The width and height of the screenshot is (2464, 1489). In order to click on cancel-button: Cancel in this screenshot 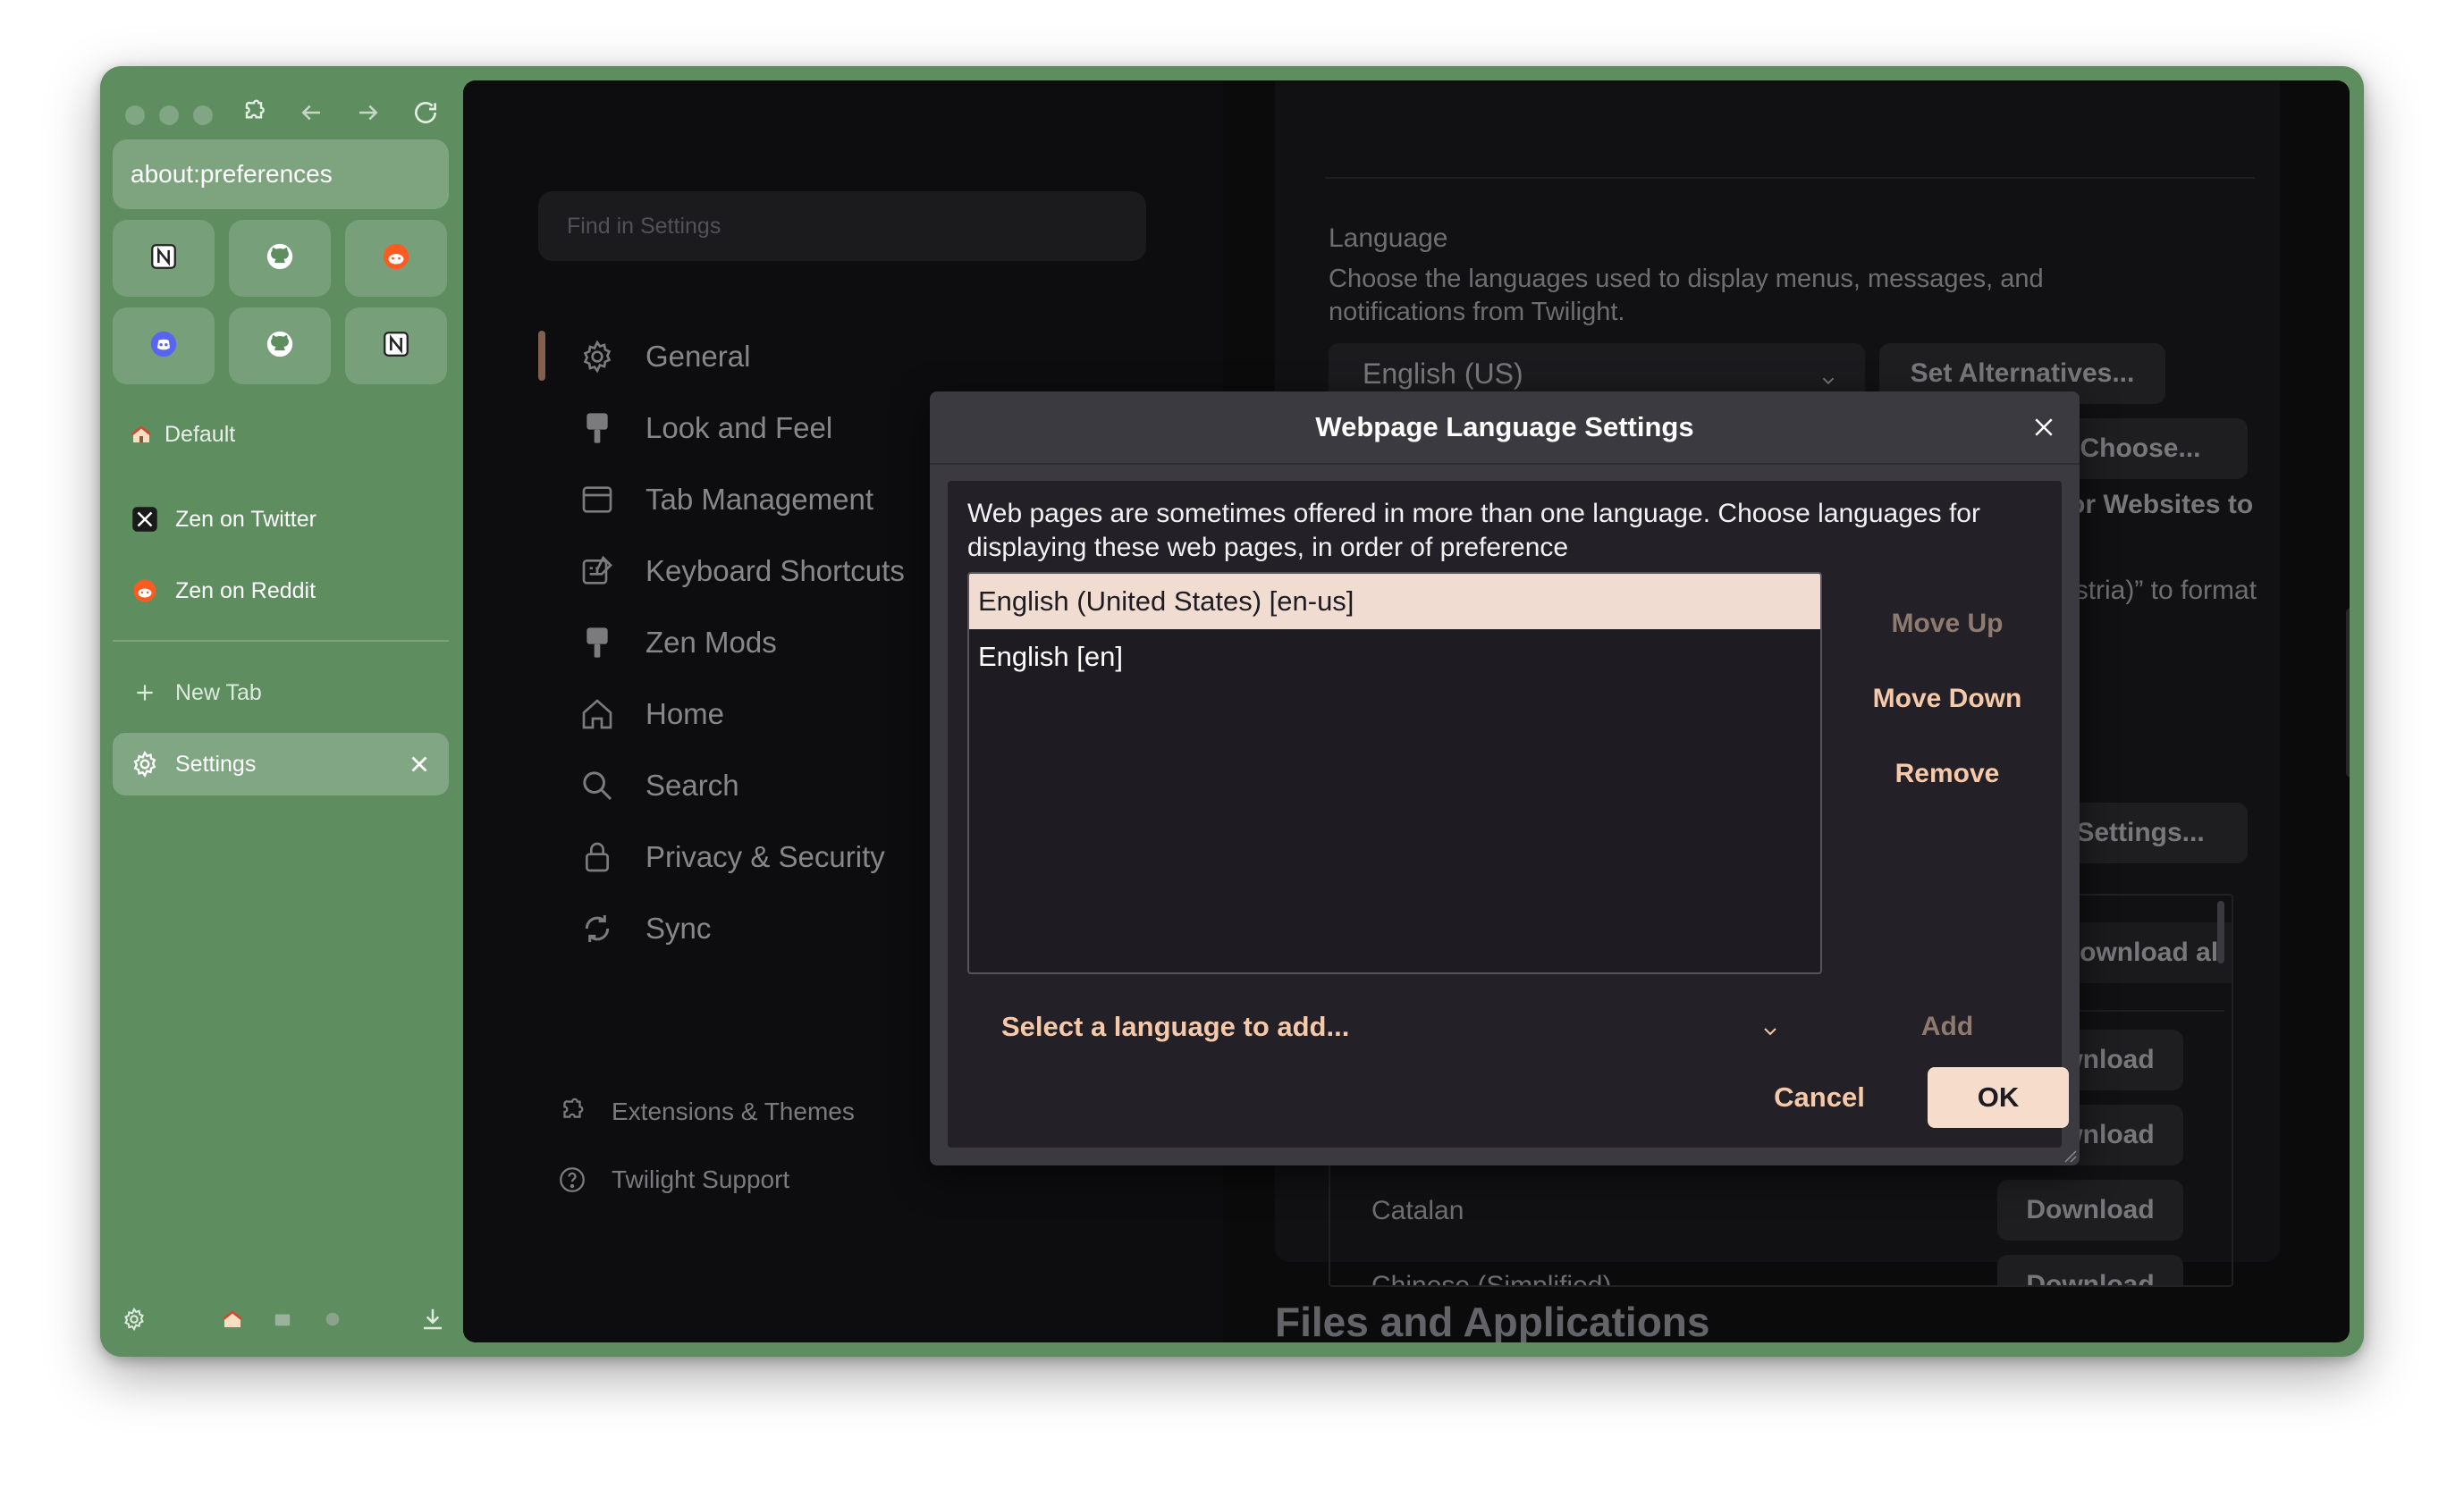, I will do `click(1819, 1098)`.